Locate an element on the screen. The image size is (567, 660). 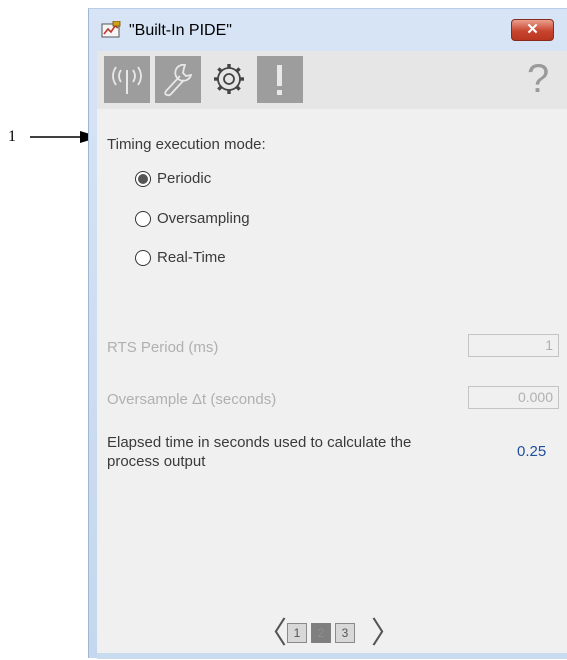
antenna-icon is located at coordinates (127, 80).